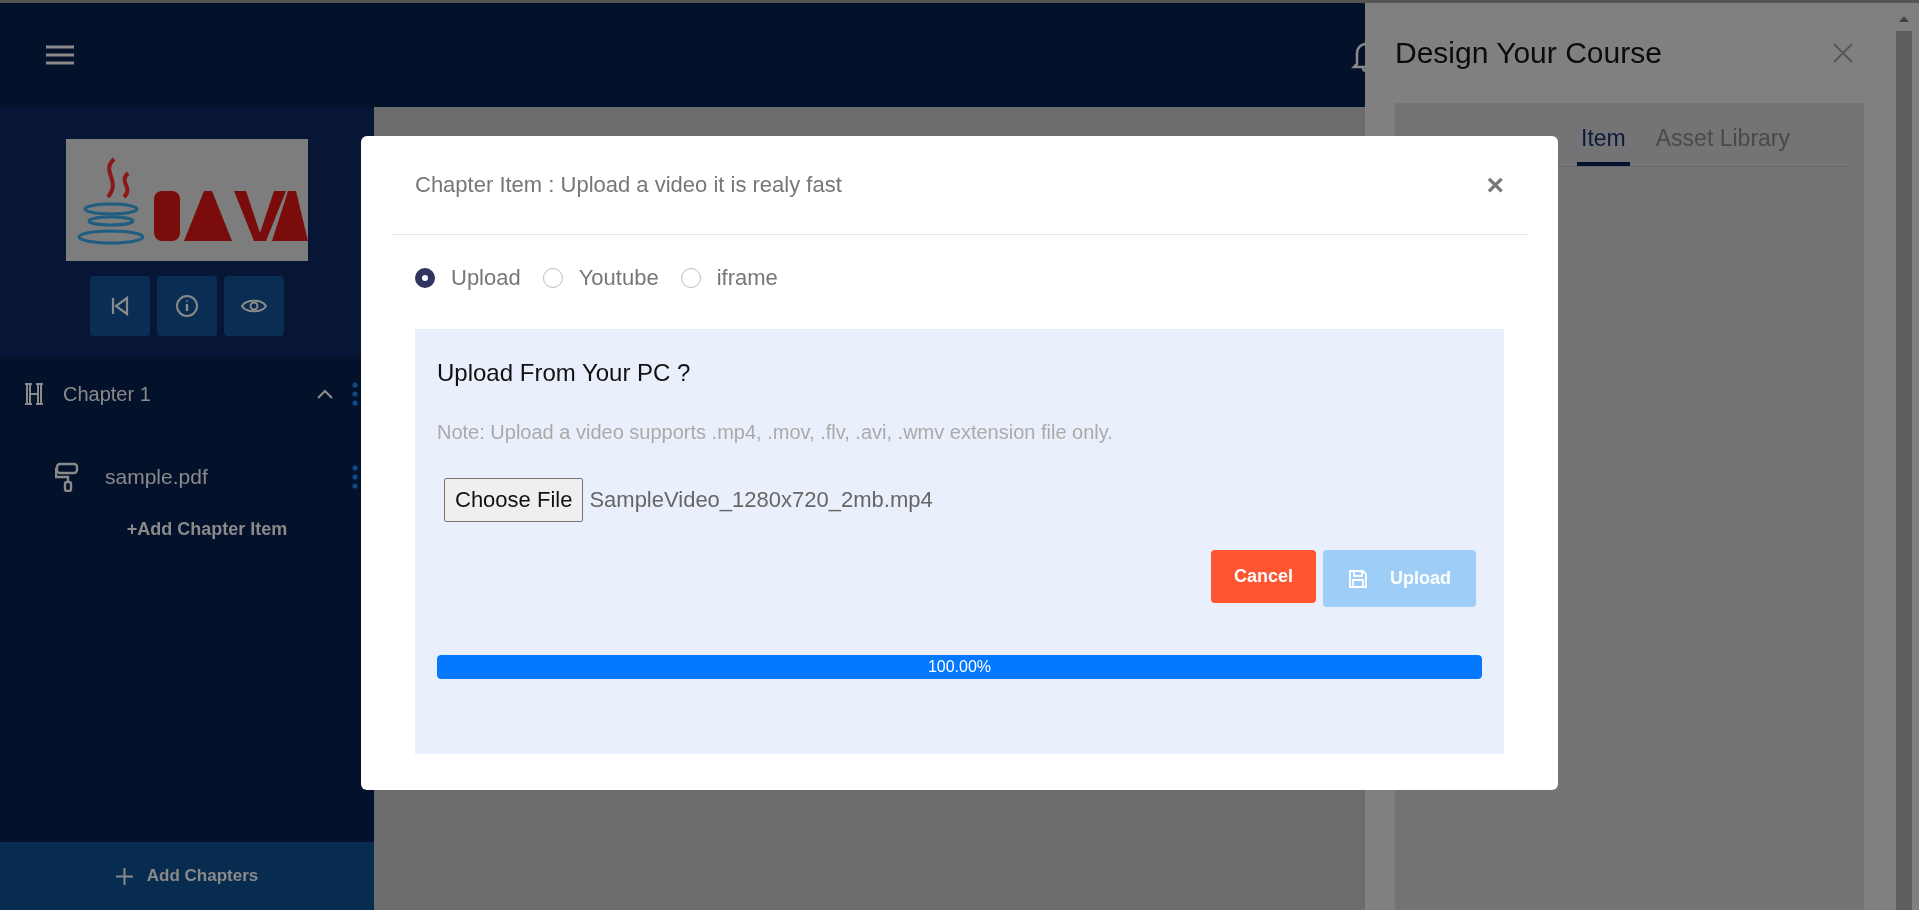 This screenshot has height=910, width=1919. Describe the element at coordinates (34, 394) in the screenshot. I see `heading-icon` at that location.